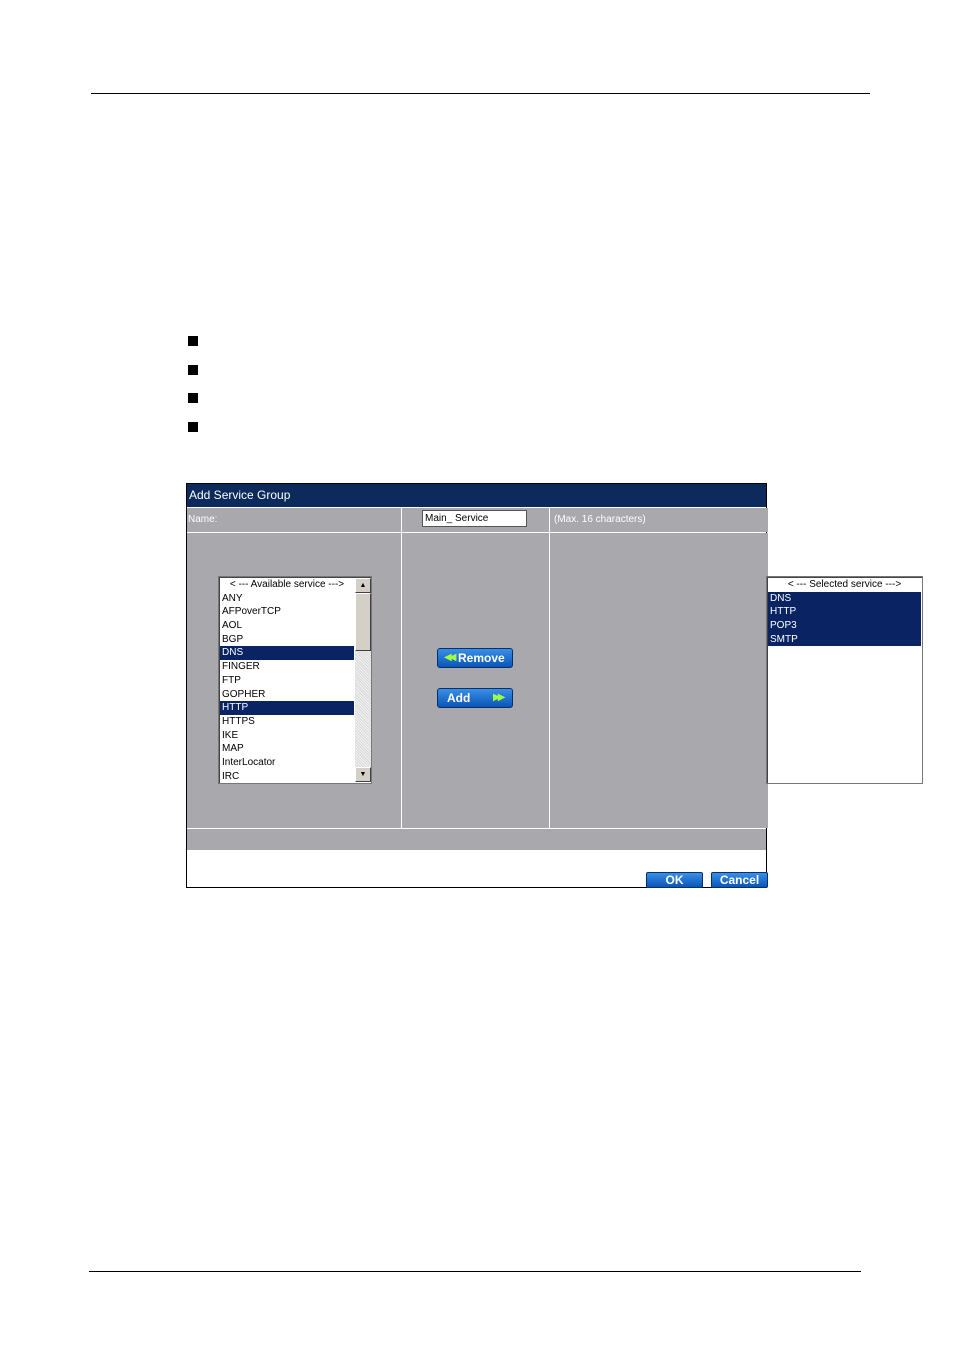  I want to click on available-option: IKE, so click(287, 736).